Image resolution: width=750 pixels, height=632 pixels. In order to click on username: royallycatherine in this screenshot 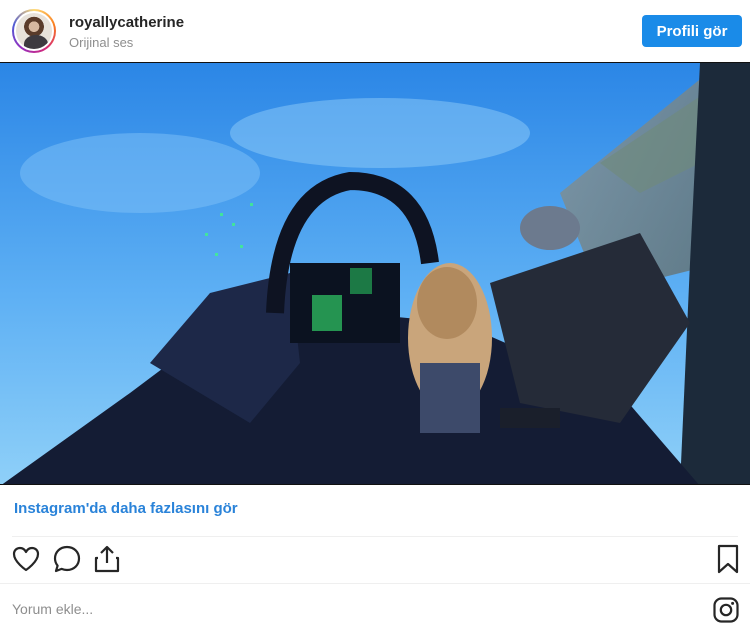, I will do `click(126, 23)`.